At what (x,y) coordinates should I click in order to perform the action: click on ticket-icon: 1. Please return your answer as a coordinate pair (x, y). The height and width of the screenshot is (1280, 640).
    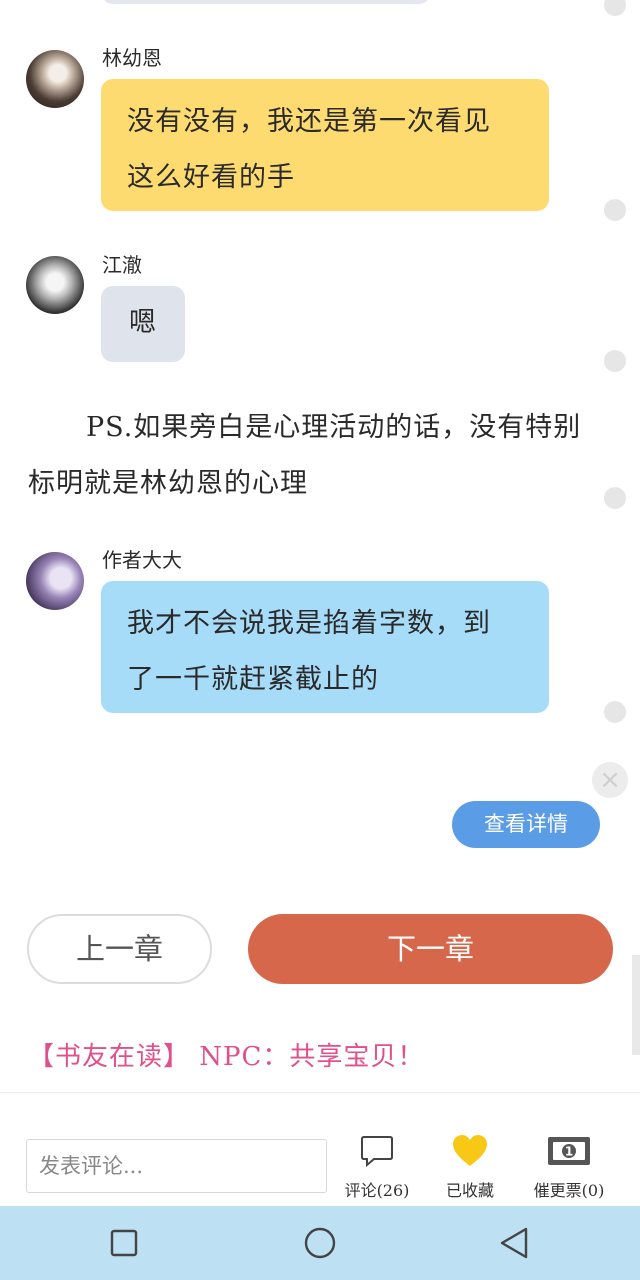
    Looking at the image, I should click on (569, 1151).